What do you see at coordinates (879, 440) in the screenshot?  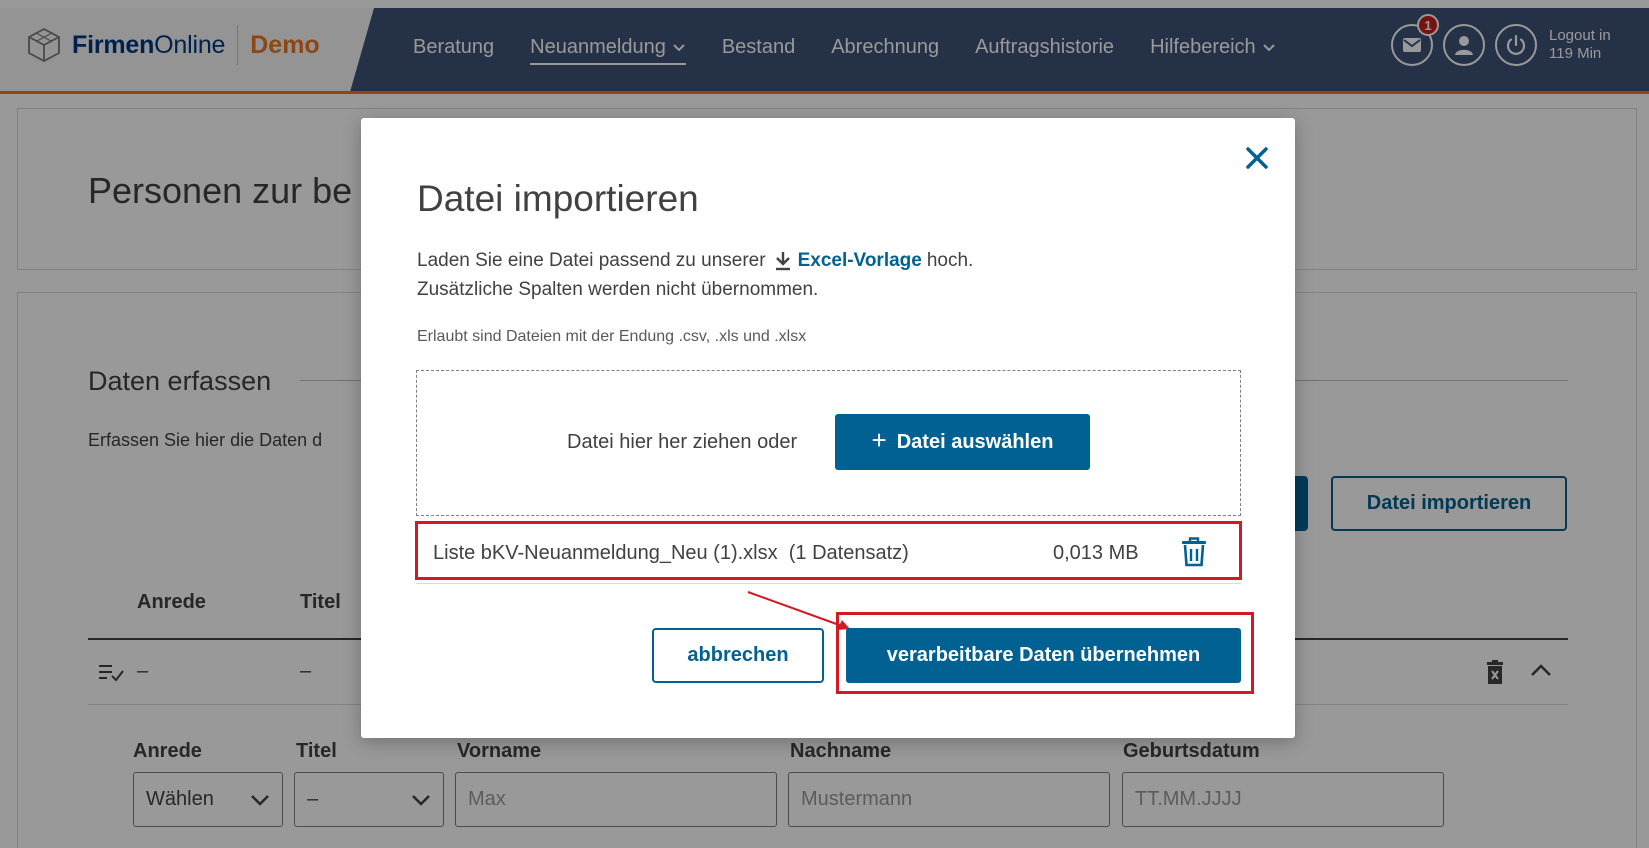 I see `plus-icon: +` at bounding box center [879, 440].